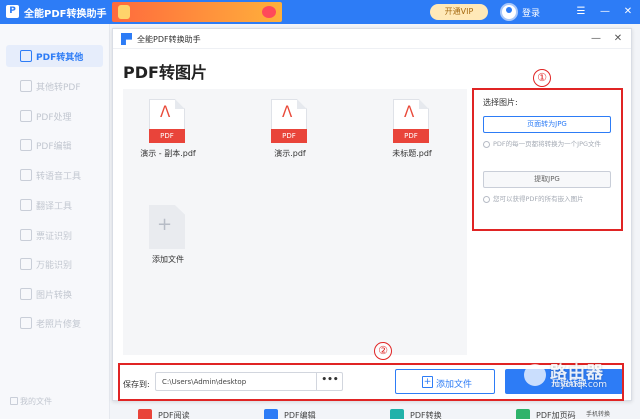 The width and height of the screenshot is (640, 419). What do you see at coordinates (124, 12) in the screenshot?
I see `gift-icon` at bounding box center [124, 12].